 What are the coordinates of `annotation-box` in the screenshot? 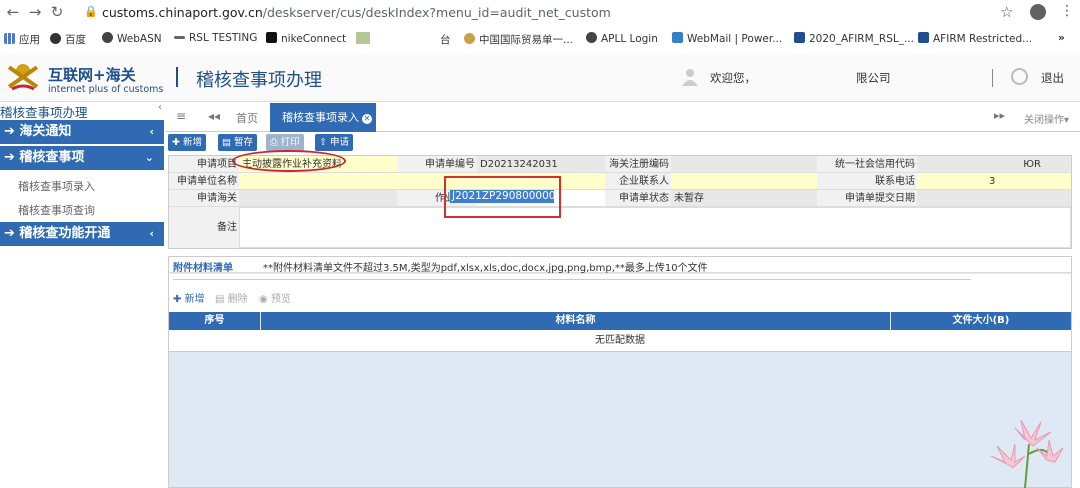 It's located at (502, 197).